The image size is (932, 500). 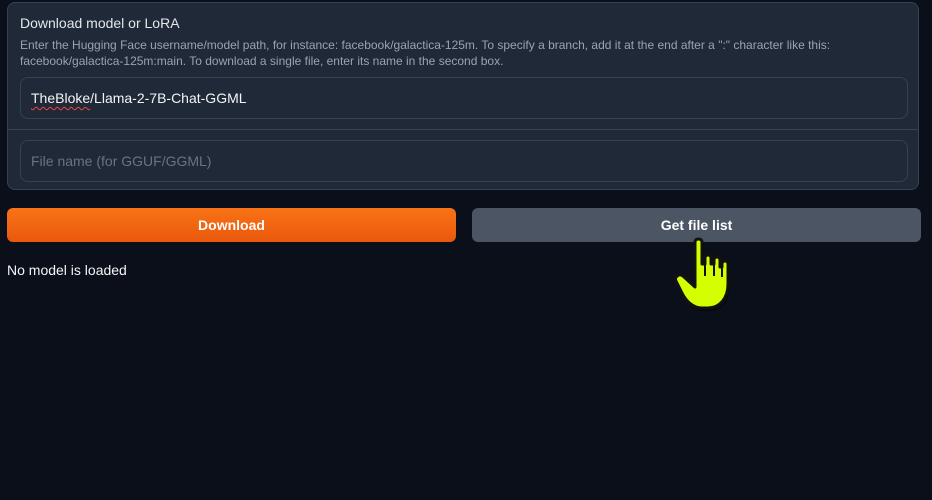 What do you see at coordinates (67, 270) in the screenshot?
I see `status-text: No model is loaded` at bounding box center [67, 270].